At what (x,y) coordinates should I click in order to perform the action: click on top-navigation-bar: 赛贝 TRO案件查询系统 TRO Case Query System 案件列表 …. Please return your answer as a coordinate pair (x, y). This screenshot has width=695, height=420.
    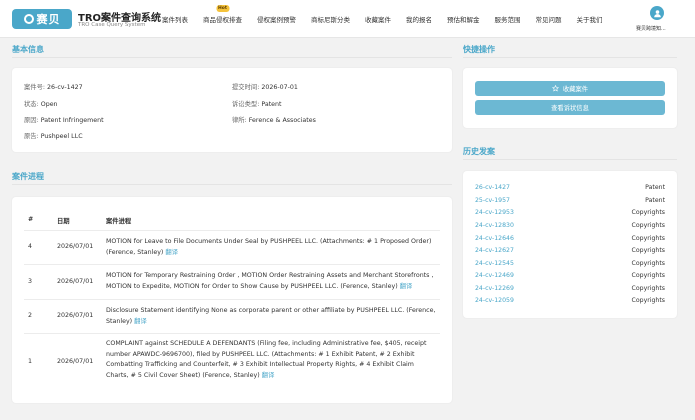
    Looking at the image, I should click on (347, 19).